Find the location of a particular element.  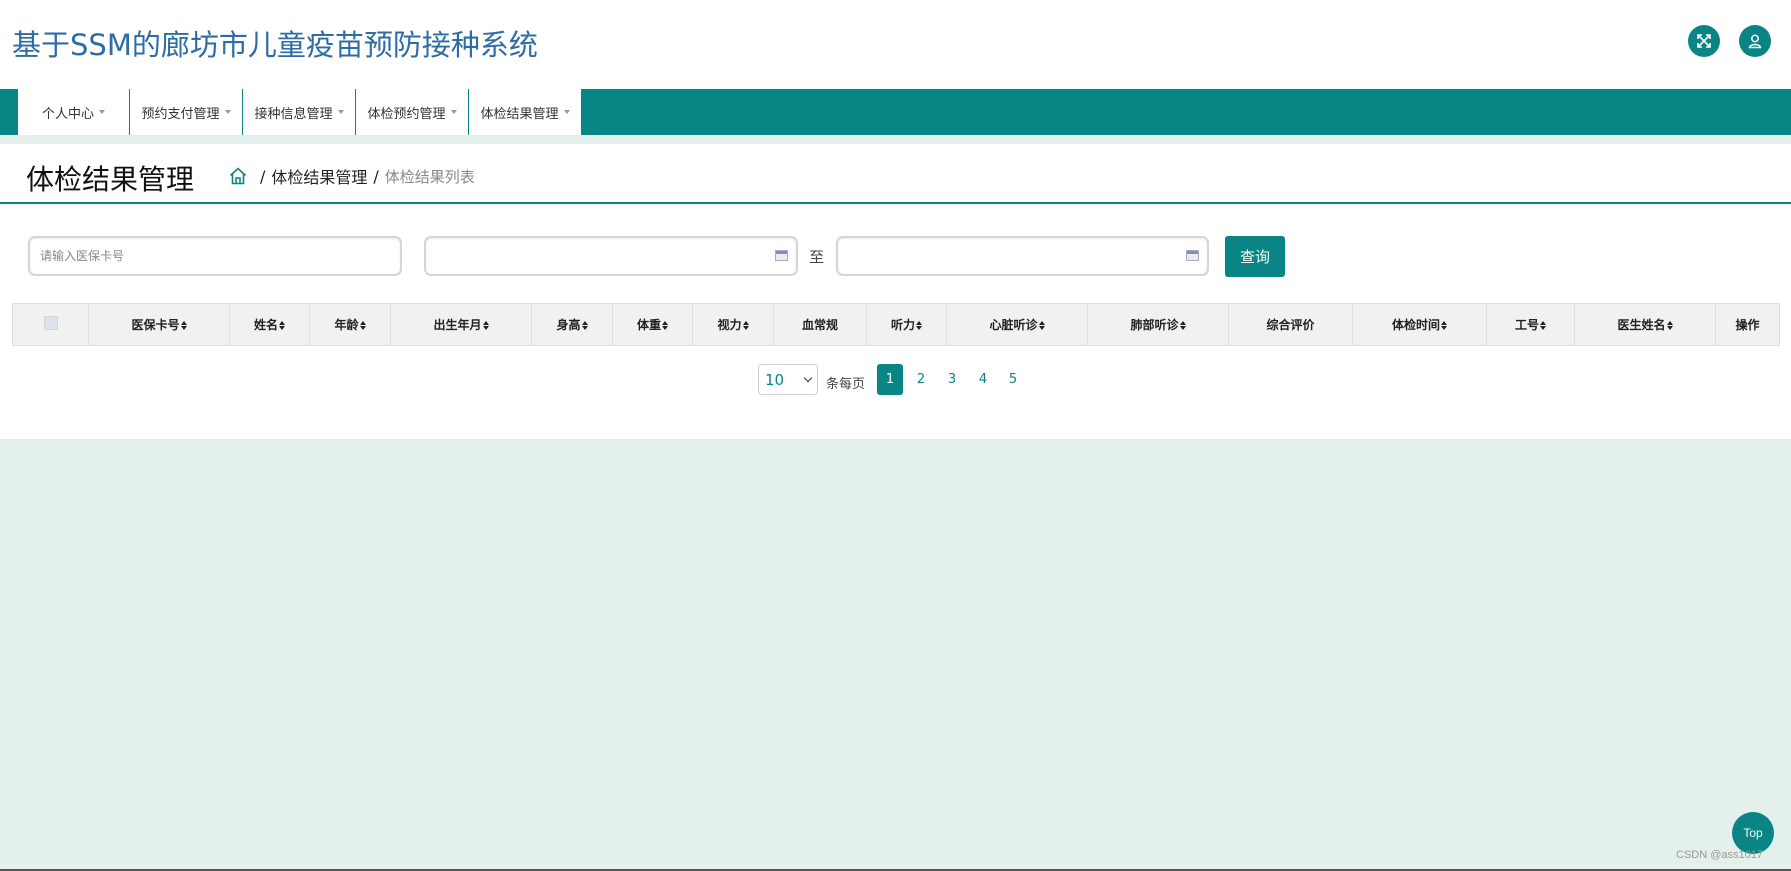

column-header: 工号 is located at coordinates (1530, 324).